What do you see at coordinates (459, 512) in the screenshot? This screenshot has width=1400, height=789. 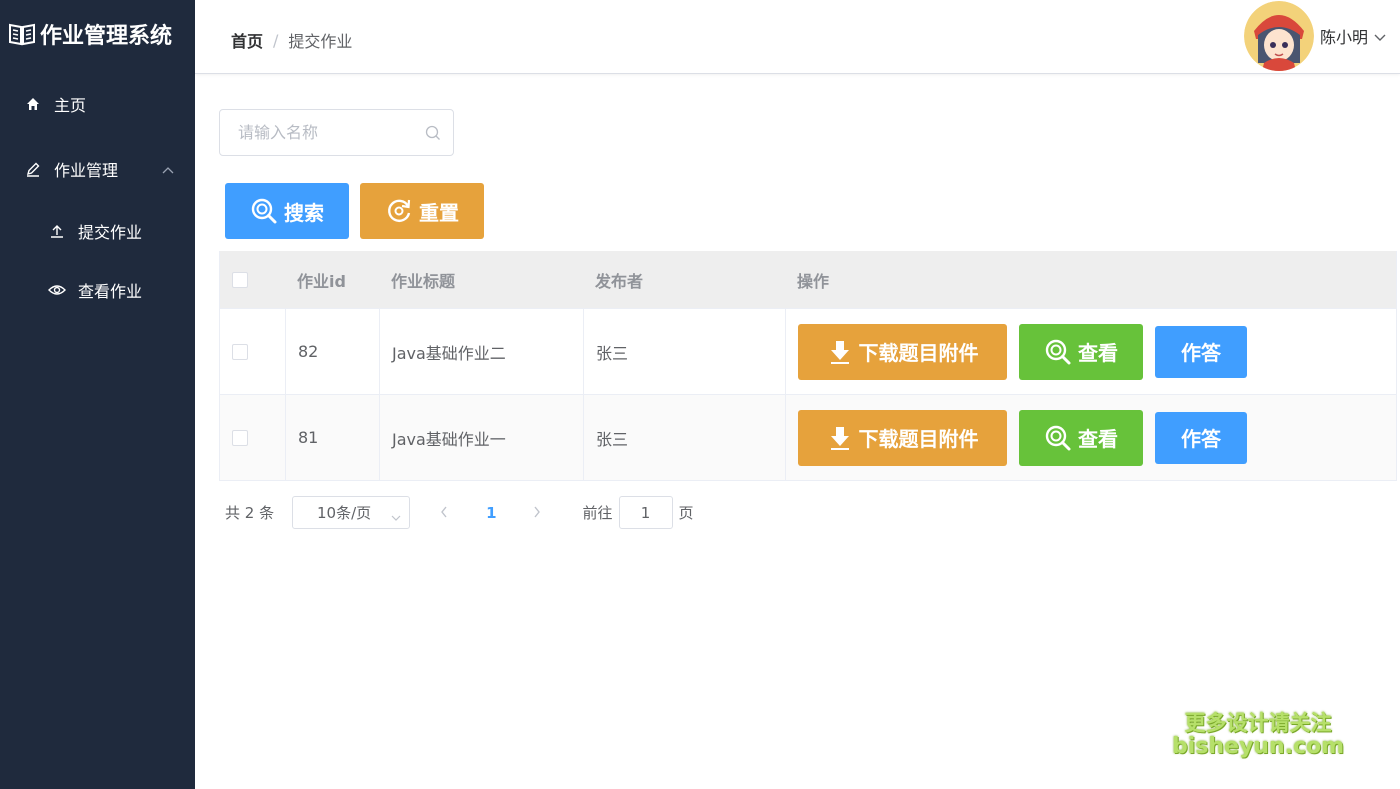 I see `pagination: 共 2 条 10条/页 1 前往 1 页` at bounding box center [459, 512].